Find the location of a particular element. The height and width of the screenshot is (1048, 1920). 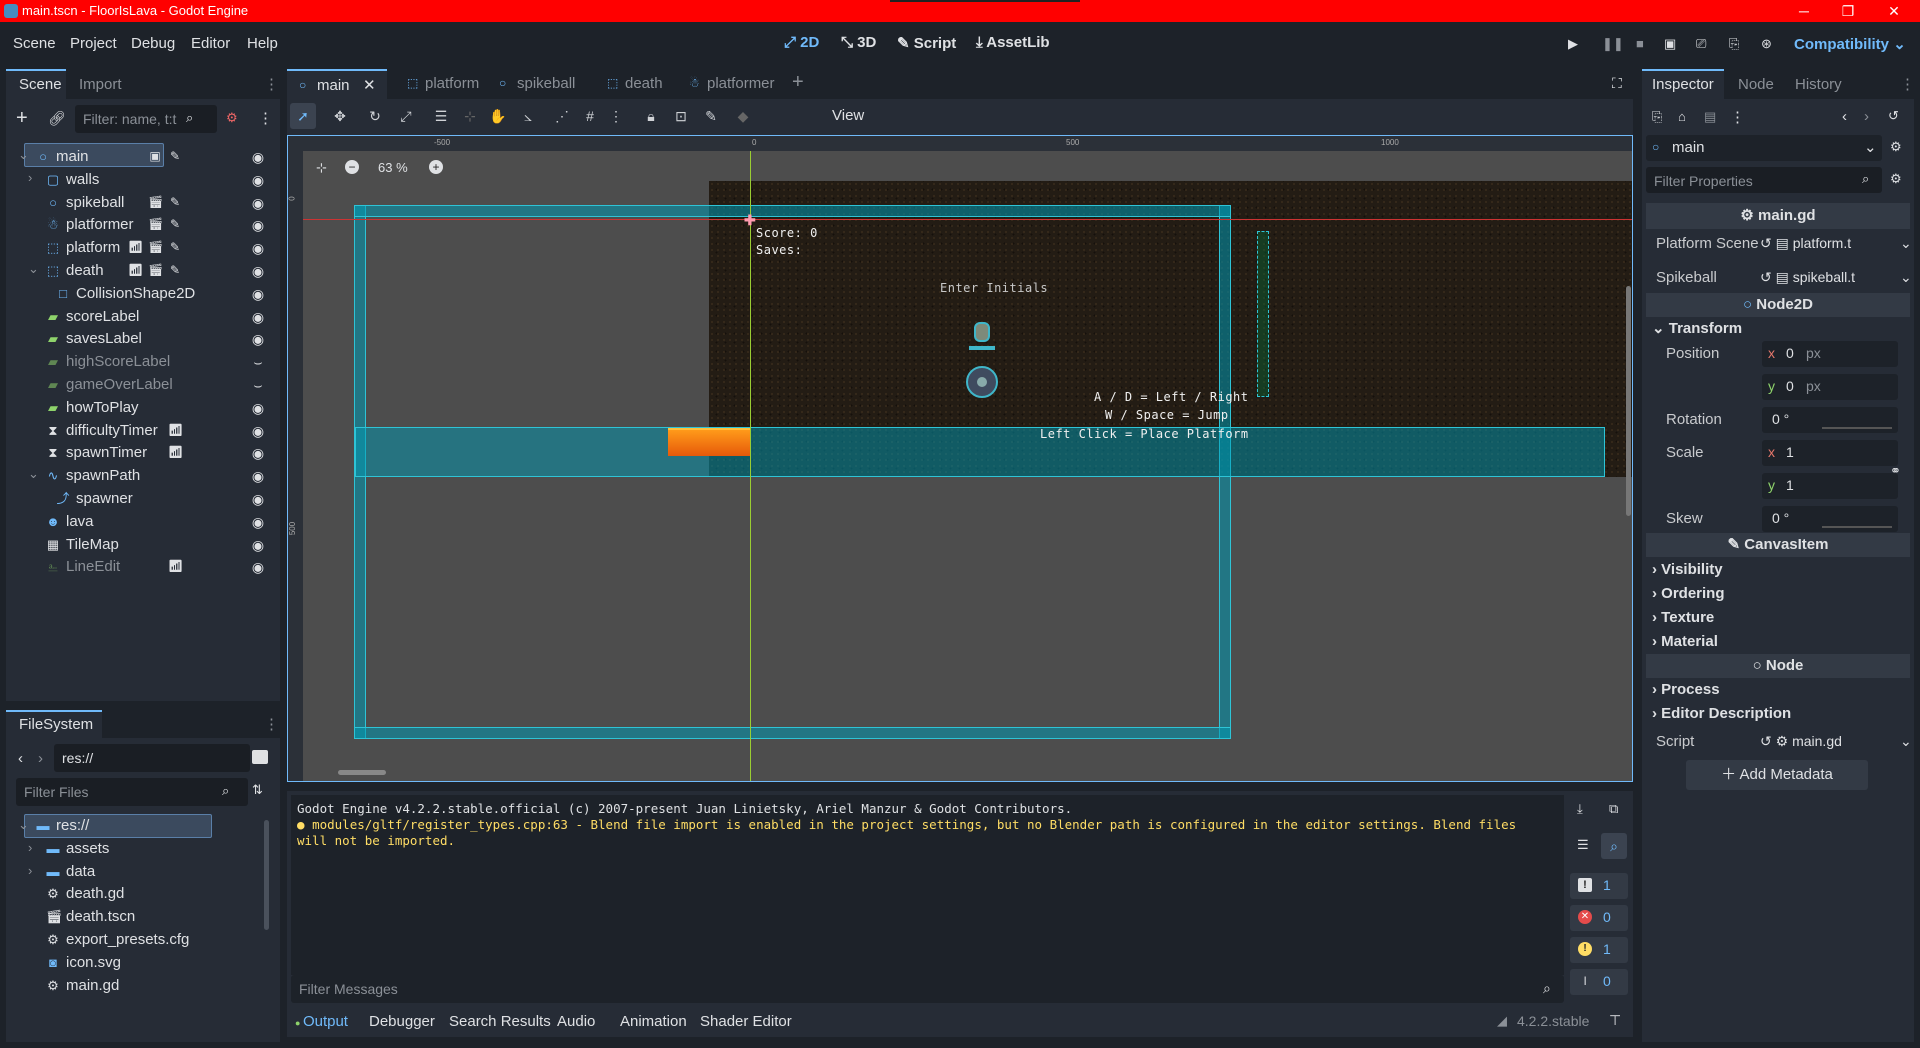

rotation-field: 0 ° is located at coordinates (1830, 420).